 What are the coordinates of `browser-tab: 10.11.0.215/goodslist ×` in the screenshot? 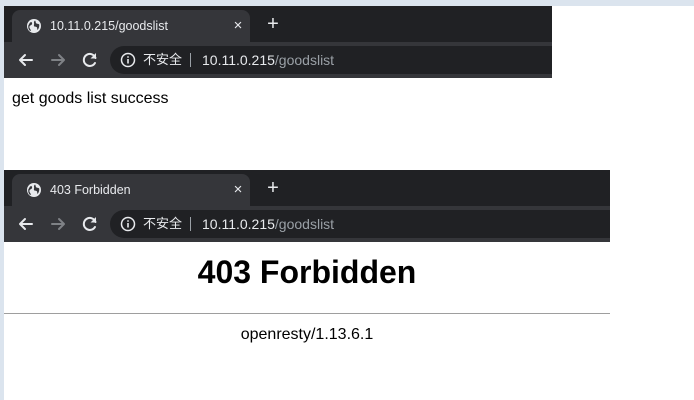 It's located at (131, 26).